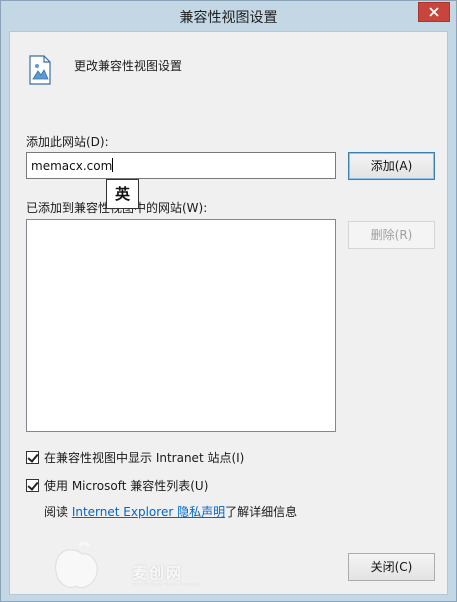  Describe the element at coordinates (32, 457) in the screenshot. I see `intranet-checkbox` at that location.